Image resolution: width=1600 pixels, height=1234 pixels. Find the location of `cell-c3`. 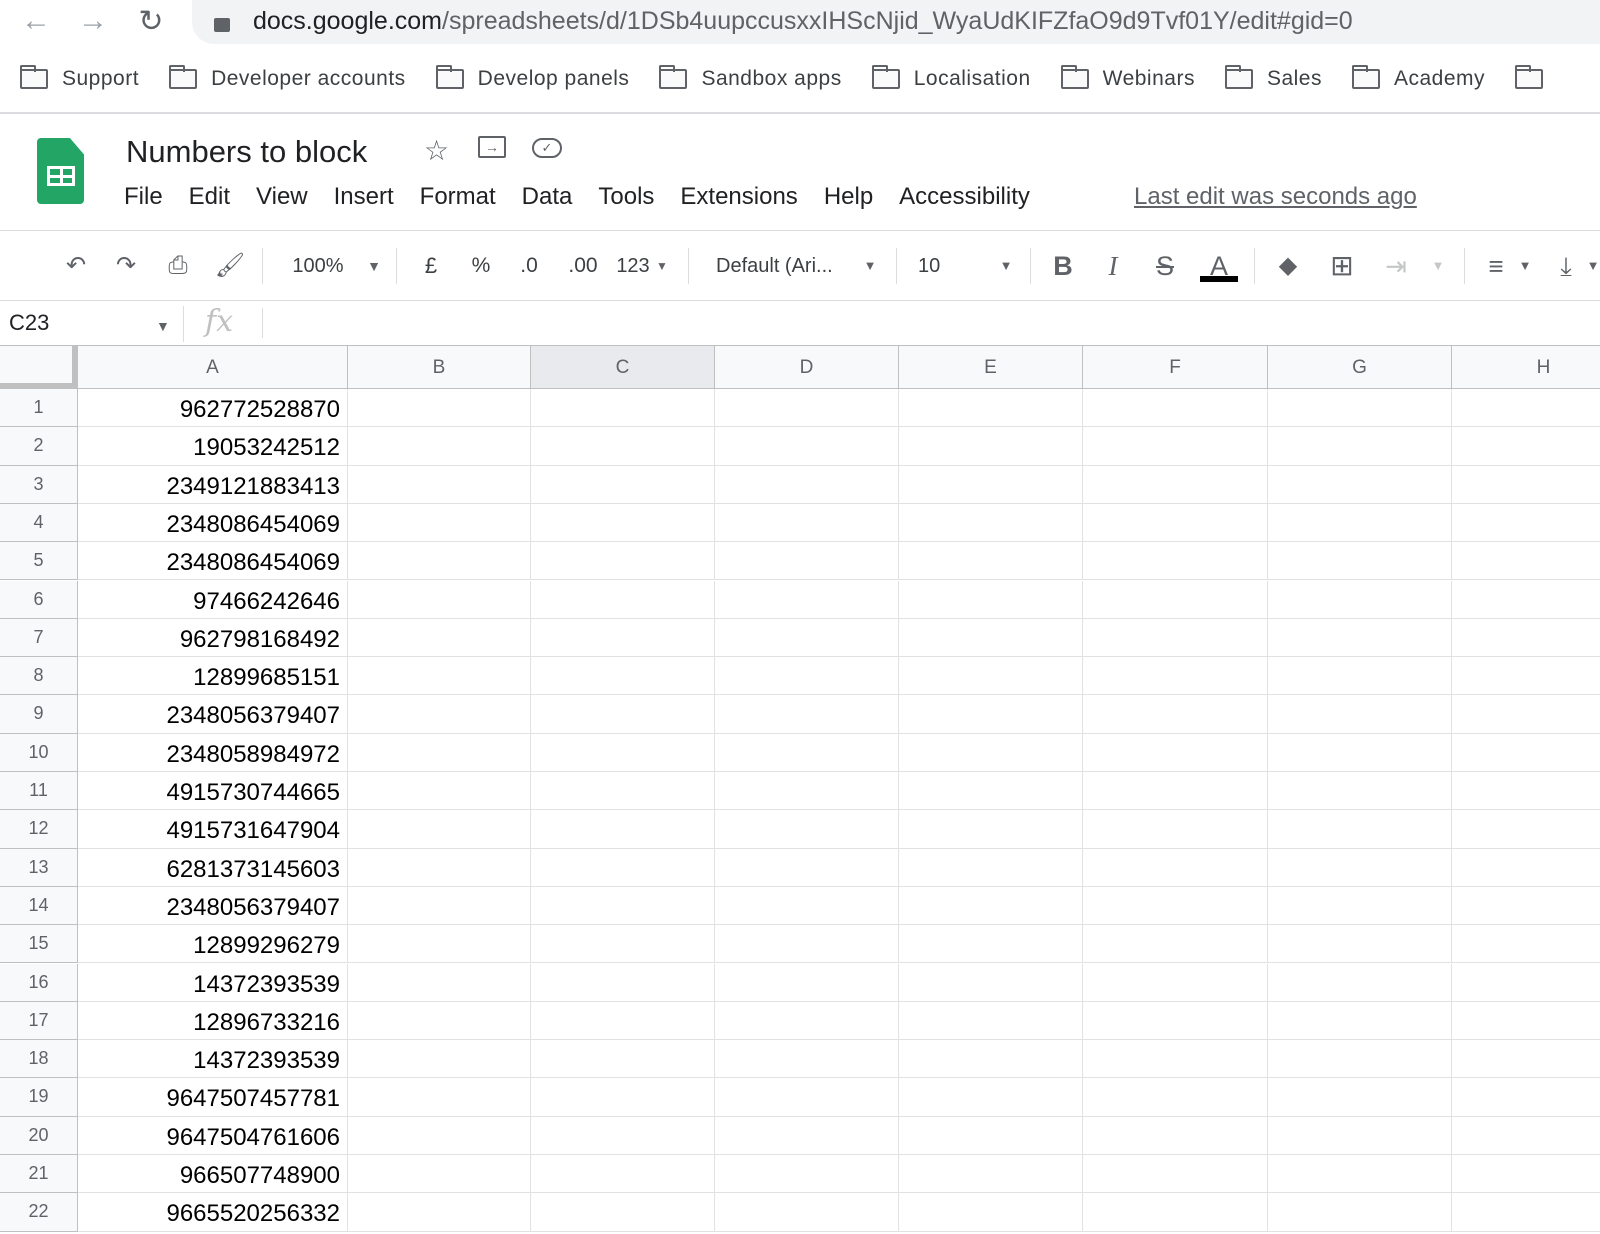

cell-c3 is located at coordinates (623, 484).